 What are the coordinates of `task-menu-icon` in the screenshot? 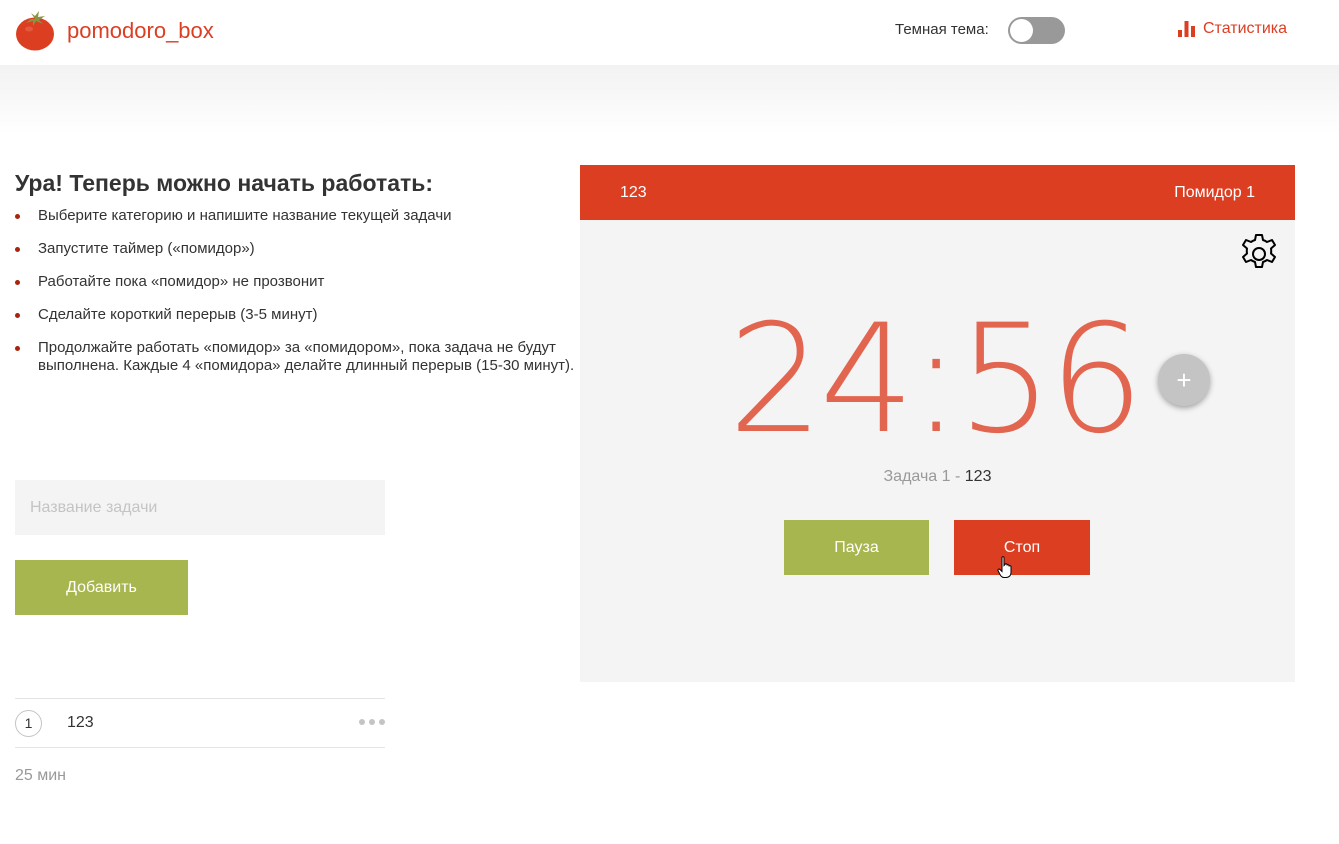 It's located at (372, 722).